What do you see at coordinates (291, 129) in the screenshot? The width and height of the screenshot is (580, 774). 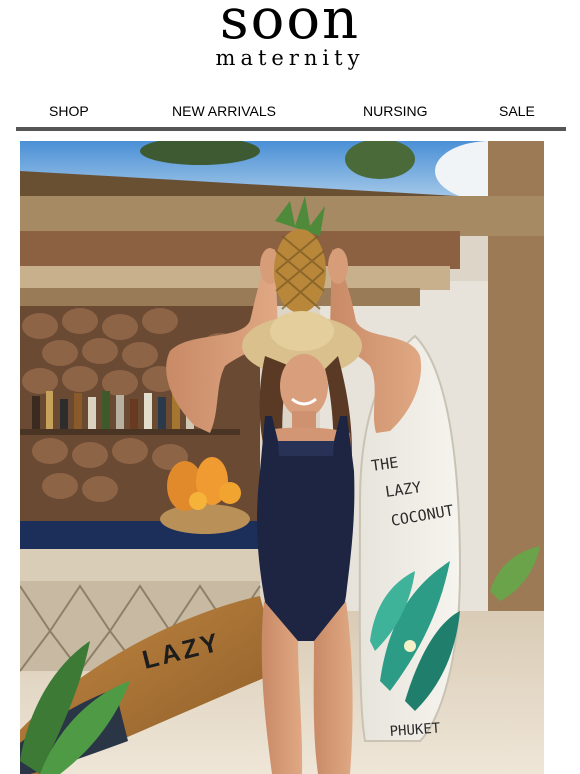 I see `nav-divider` at bounding box center [291, 129].